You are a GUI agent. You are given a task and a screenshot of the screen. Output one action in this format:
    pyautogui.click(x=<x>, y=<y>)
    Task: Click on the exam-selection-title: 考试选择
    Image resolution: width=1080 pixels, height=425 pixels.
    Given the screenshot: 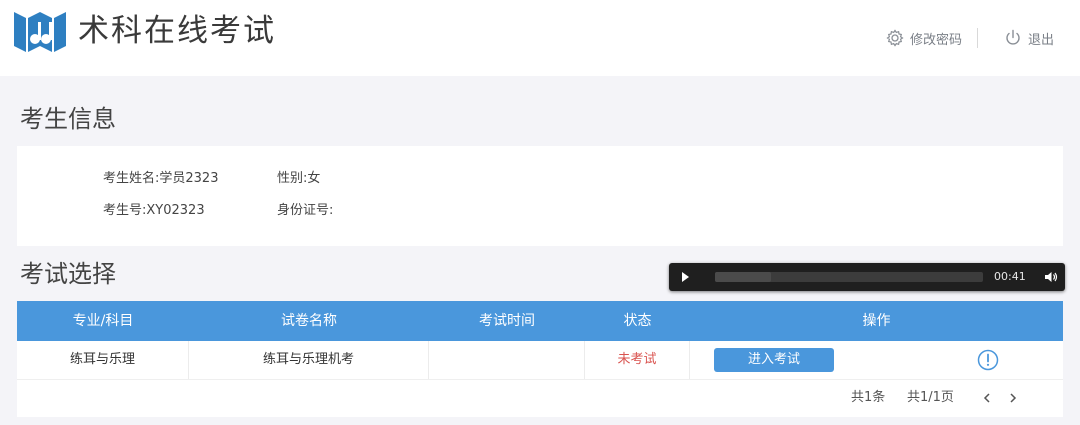 What is the action you would take?
    pyautogui.click(x=68, y=274)
    